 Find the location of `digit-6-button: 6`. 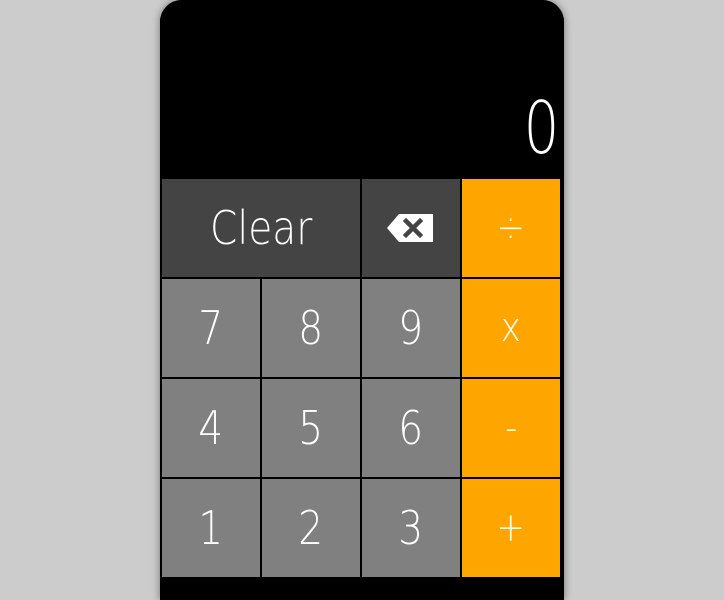

digit-6-button: 6 is located at coordinates (411, 428).